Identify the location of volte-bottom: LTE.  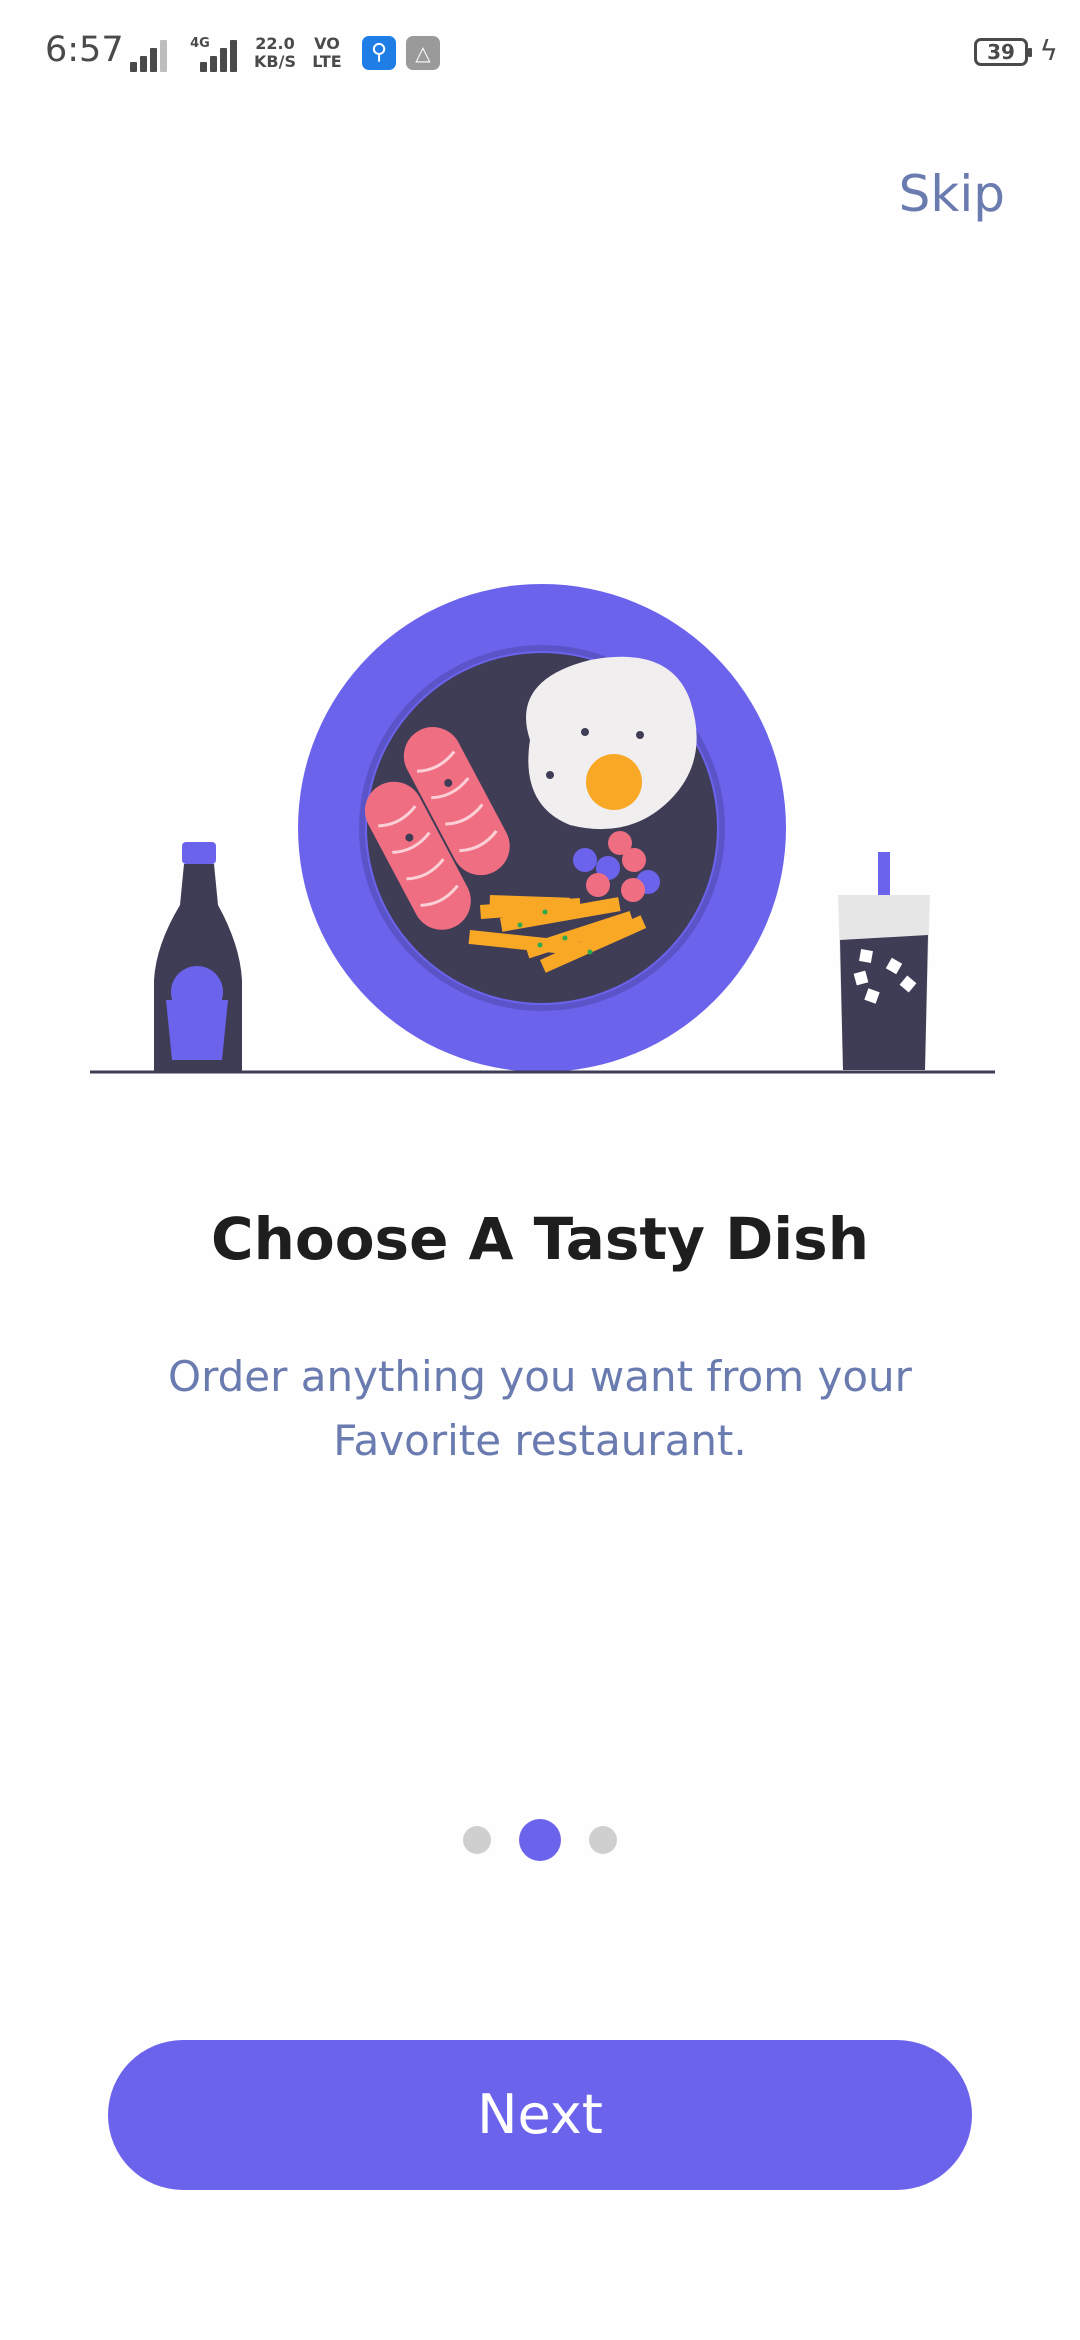
(327, 61).